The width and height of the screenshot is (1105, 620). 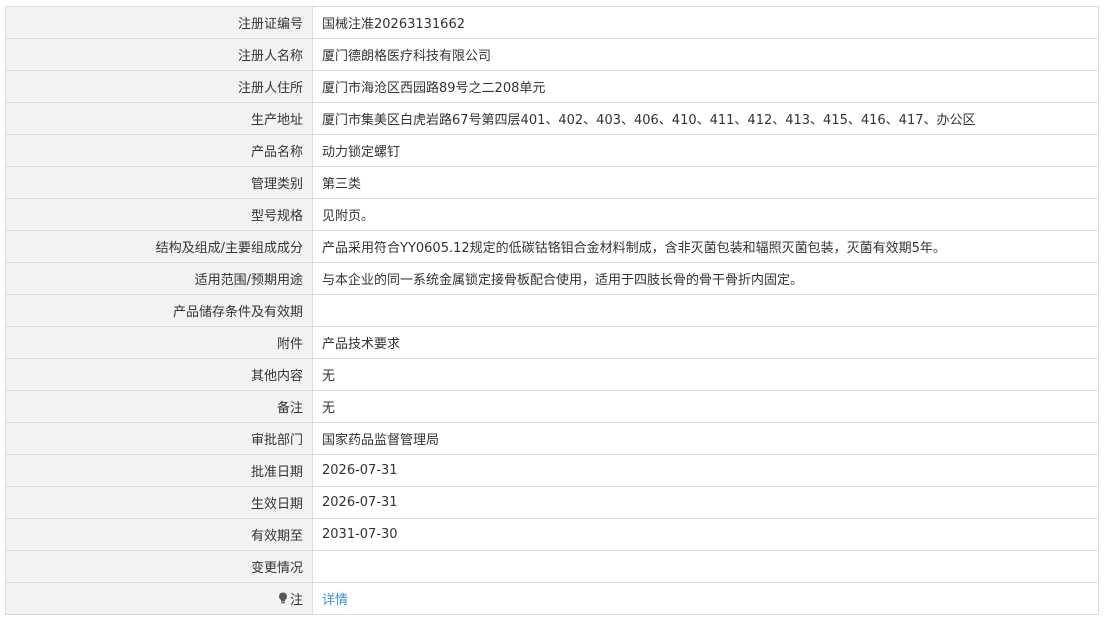 What do you see at coordinates (159, 502) in the screenshot?
I see `effective-date-label: 生效日期` at bounding box center [159, 502].